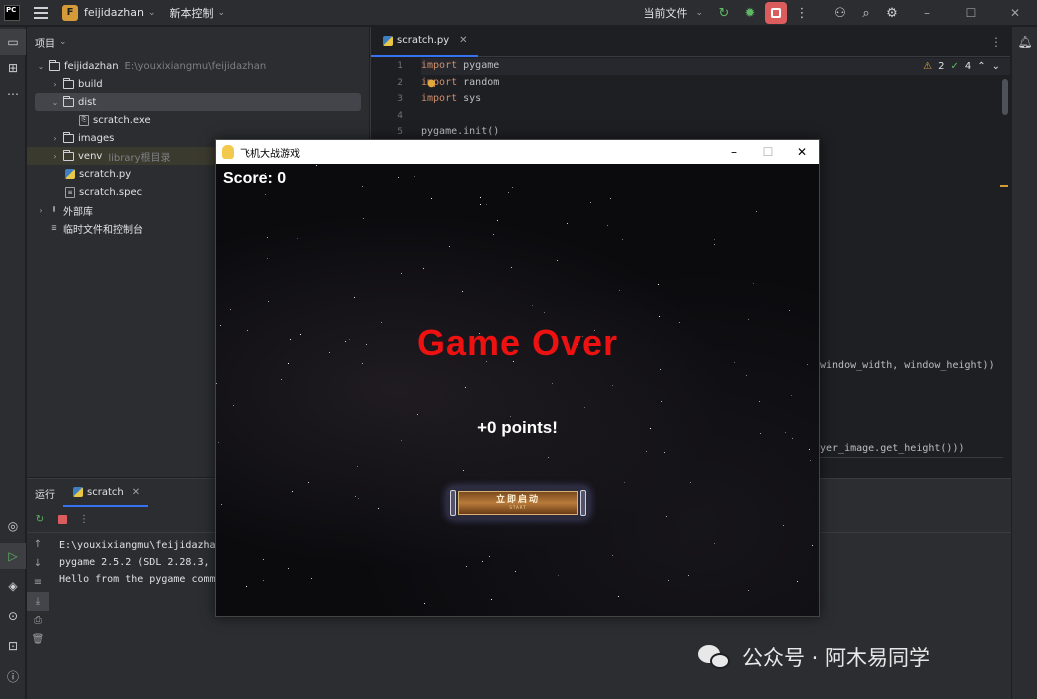  What do you see at coordinates (13, 42) in the screenshot?
I see `project-folder-icon: ▭` at bounding box center [13, 42].